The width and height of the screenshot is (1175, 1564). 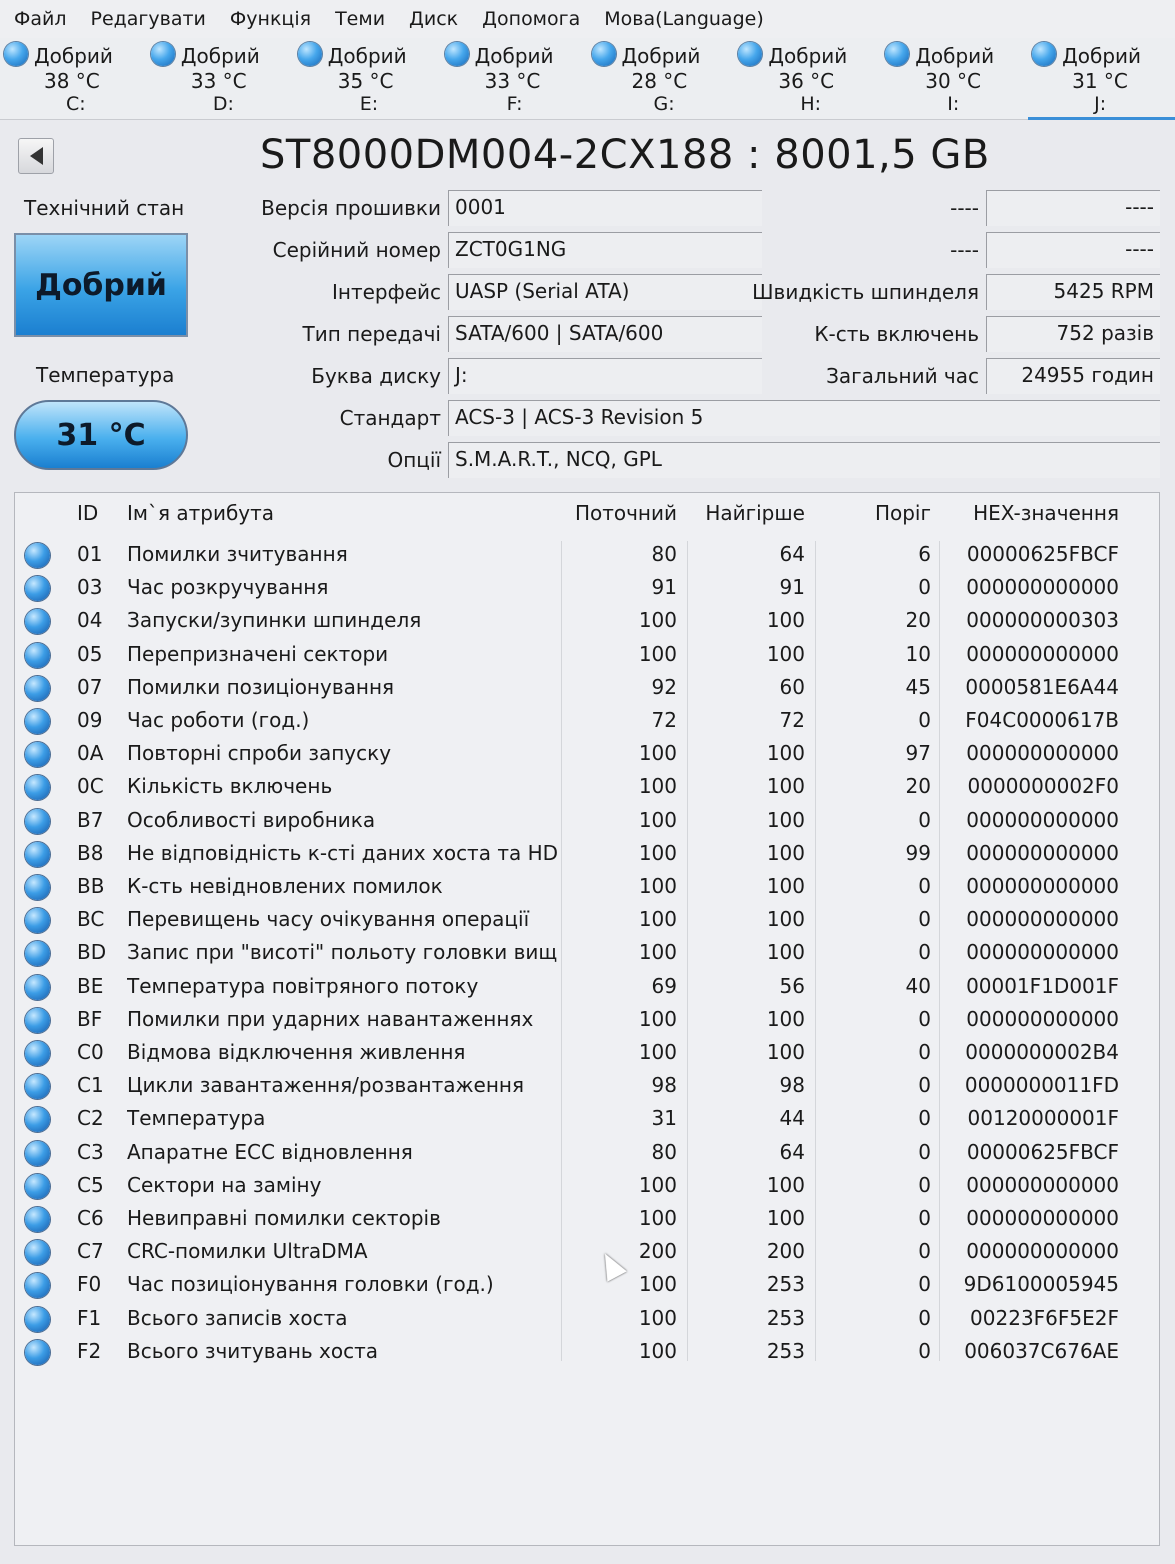 What do you see at coordinates (1042, 1151) in the screenshot?
I see `cell-hex: 00000625FBCF` at bounding box center [1042, 1151].